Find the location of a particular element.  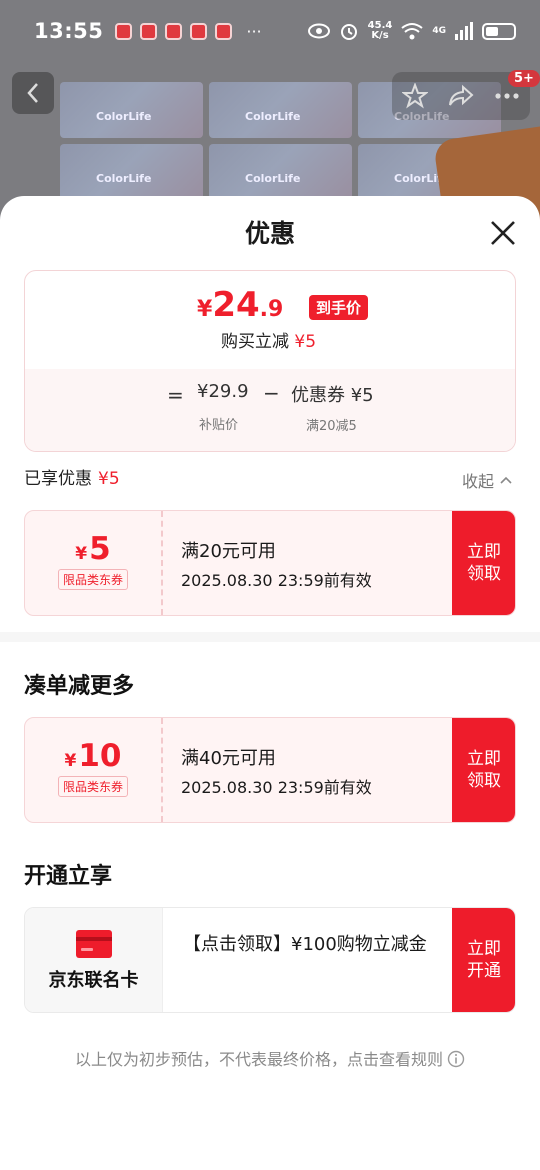

coupon-discount-label: 满20减5 is located at coordinates (331, 426).